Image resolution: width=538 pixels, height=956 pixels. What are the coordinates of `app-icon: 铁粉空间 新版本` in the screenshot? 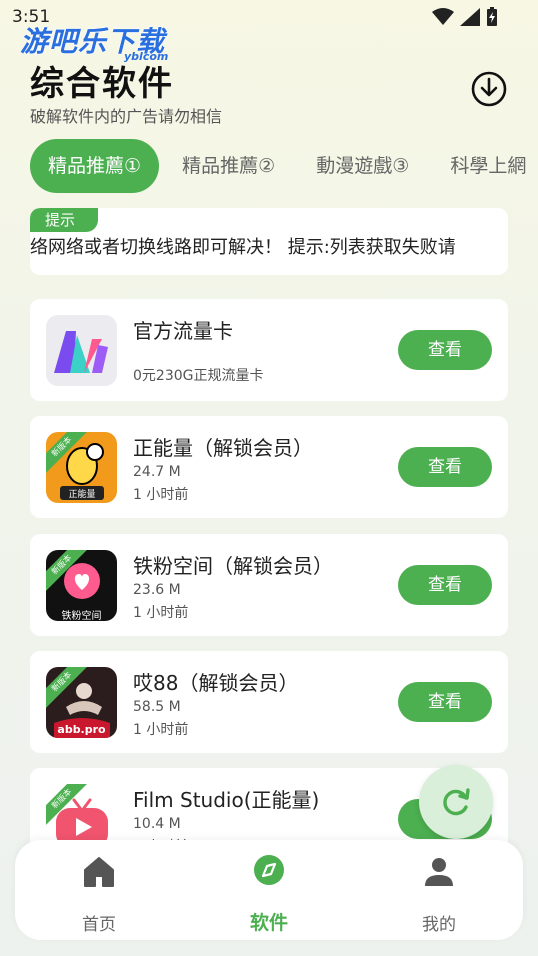 It's located at (81, 585).